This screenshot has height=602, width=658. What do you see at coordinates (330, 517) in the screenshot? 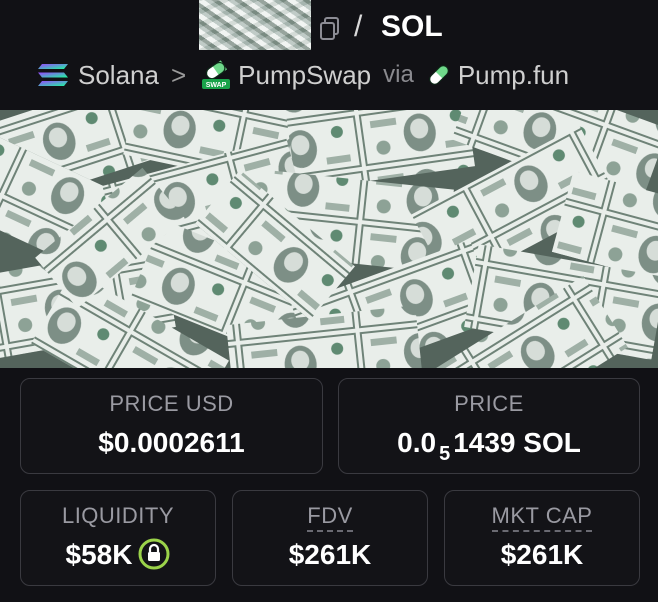
I see `fdv-label: FDV` at bounding box center [330, 517].